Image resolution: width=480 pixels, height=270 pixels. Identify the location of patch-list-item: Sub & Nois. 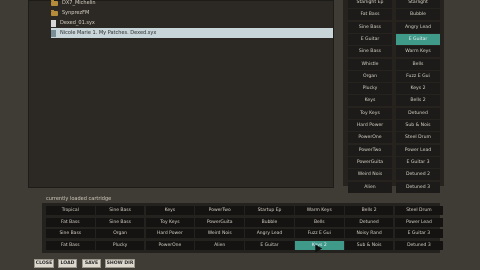
(418, 125).